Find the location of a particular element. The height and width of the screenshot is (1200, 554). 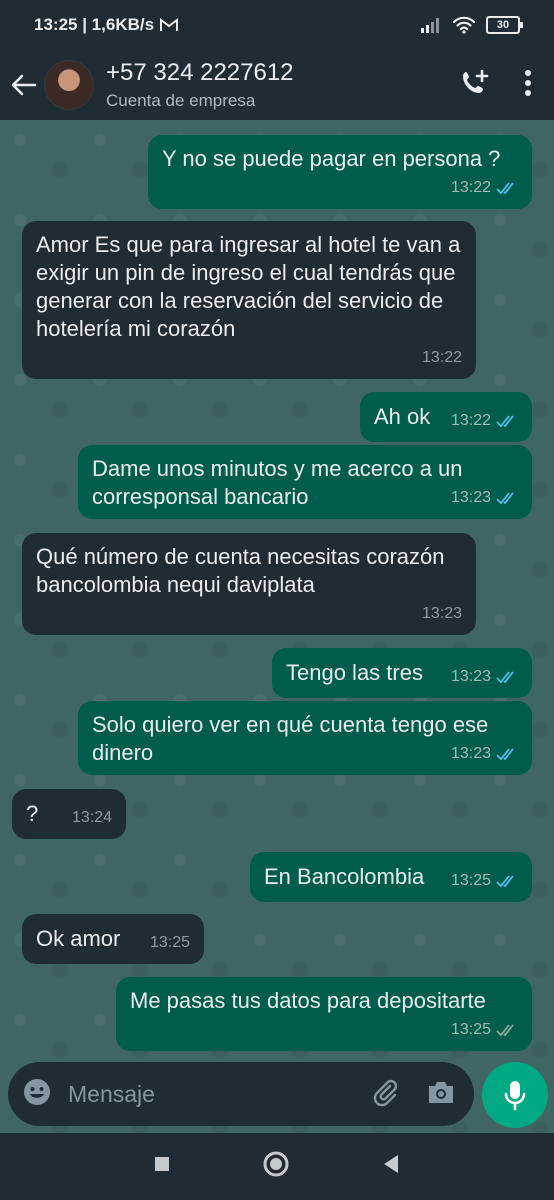

message-time: 13:24 is located at coordinates (91, 817).